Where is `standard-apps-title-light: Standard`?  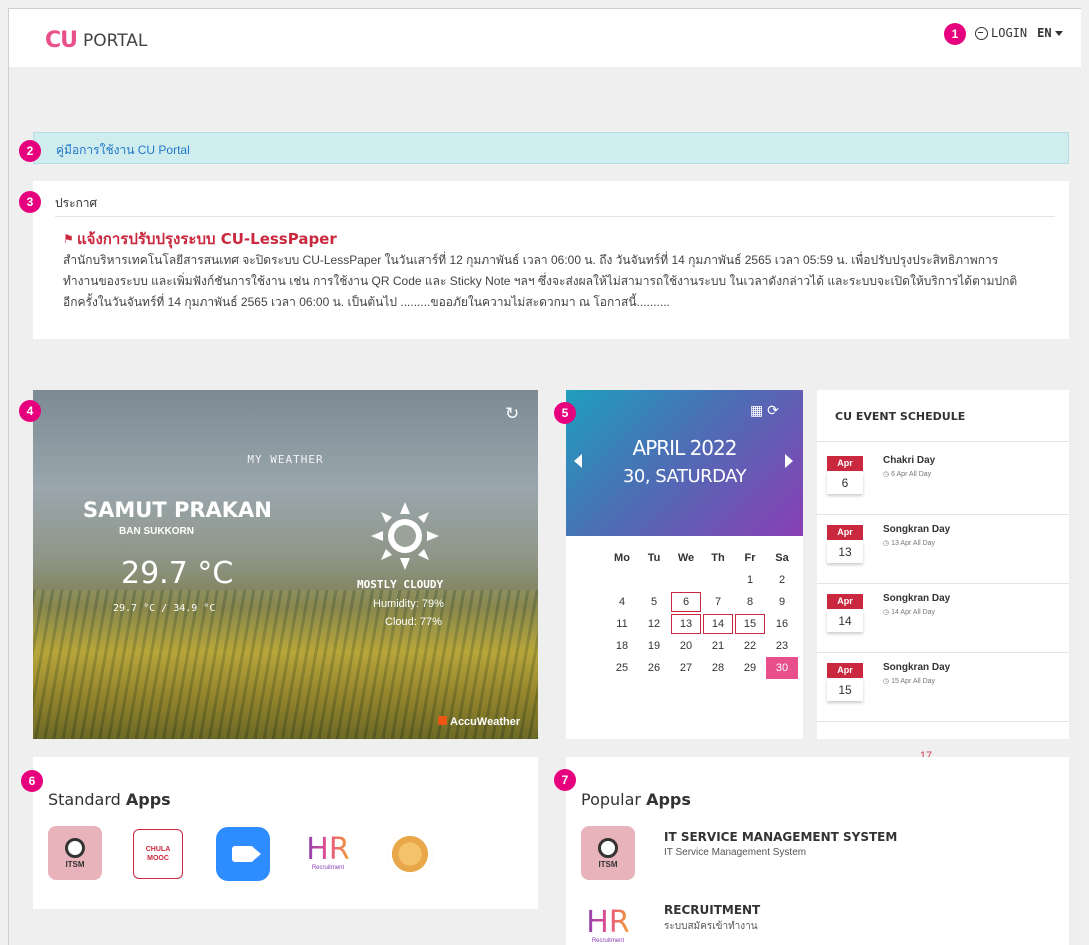 standard-apps-title-light: Standard is located at coordinates (84, 799).